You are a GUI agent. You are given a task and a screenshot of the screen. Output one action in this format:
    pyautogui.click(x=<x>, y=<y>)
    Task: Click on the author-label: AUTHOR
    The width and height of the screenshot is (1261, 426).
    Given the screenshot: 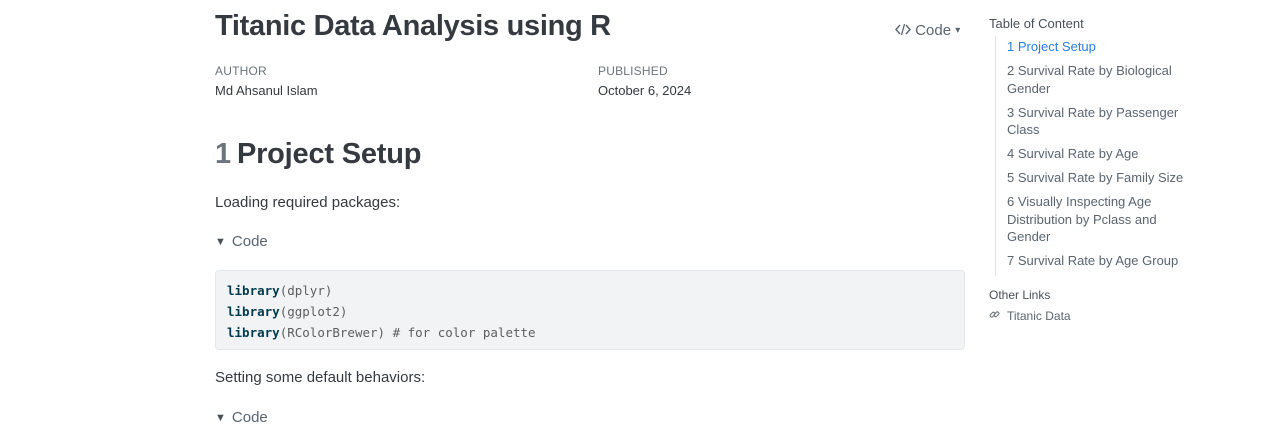 What is the action you would take?
    pyautogui.click(x=241, y=71)
    